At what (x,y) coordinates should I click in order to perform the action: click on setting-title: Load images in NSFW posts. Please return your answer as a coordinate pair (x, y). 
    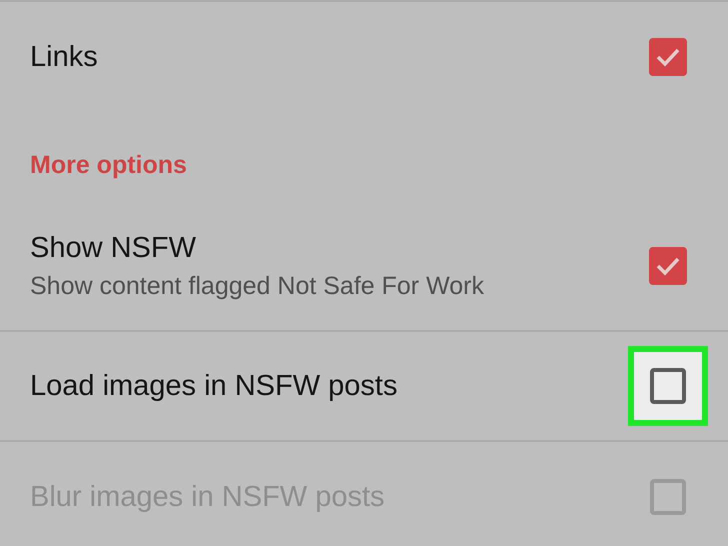
    Looking at the image, I should click on (214, 386).